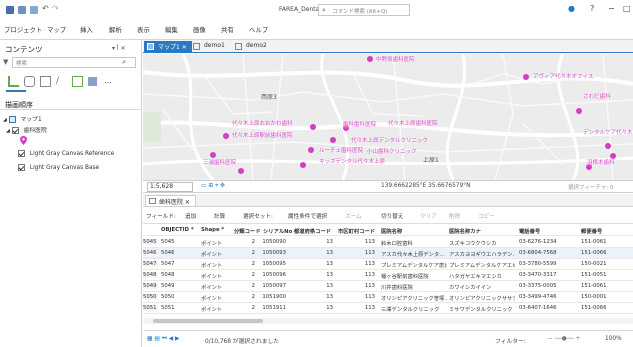 This screenshot has height=347, width=633. What do you see at coordinates (397, 243) in the screenshot?
I see `table-cell: 鈴木口腔歯科` at bounding box center [397, 243].